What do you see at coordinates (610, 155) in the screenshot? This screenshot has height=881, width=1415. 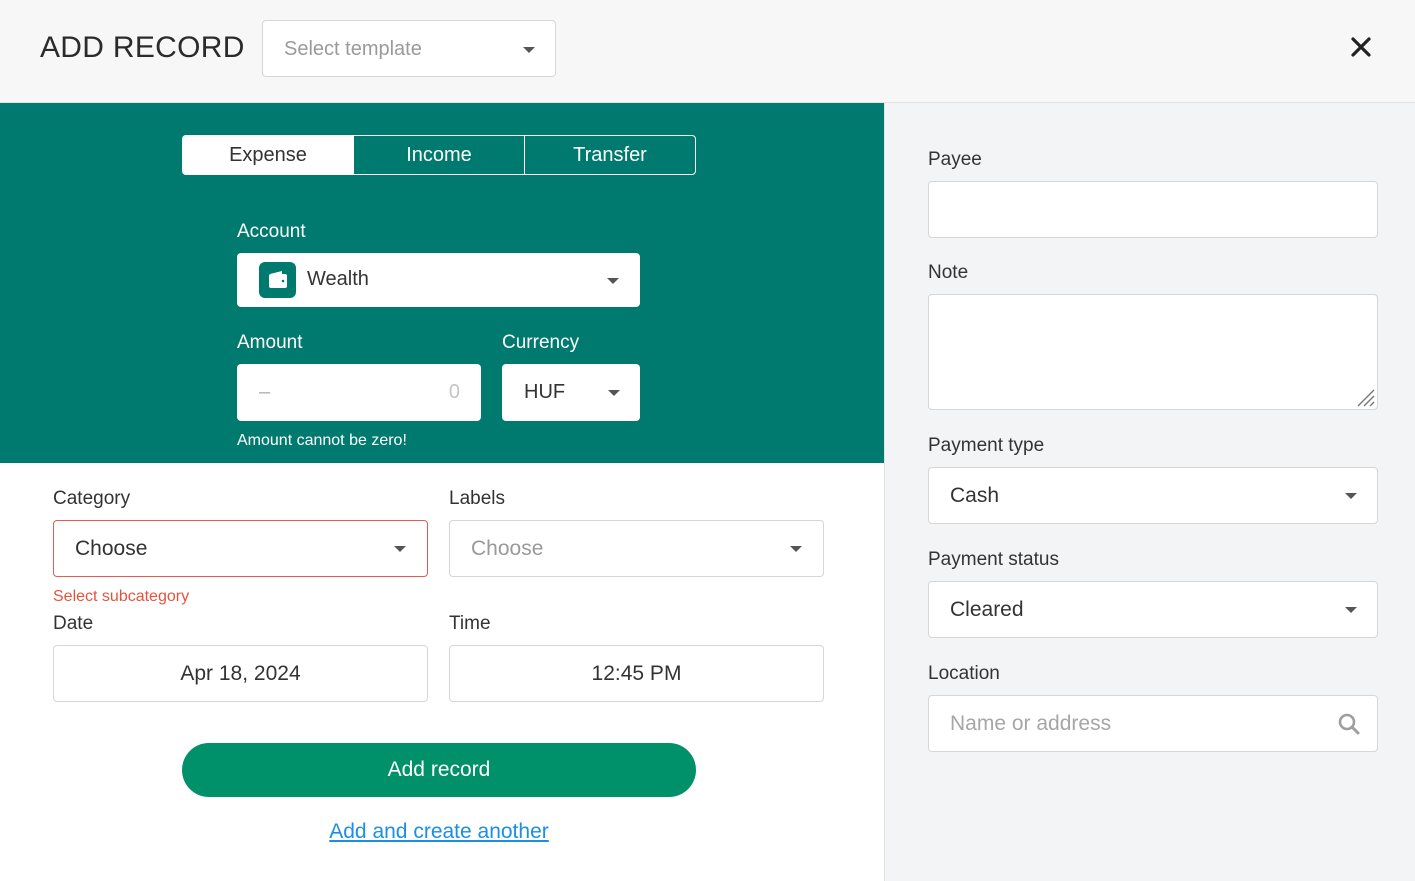 I see `tab-transfer: Transfer` at bounding box center [610, 155].